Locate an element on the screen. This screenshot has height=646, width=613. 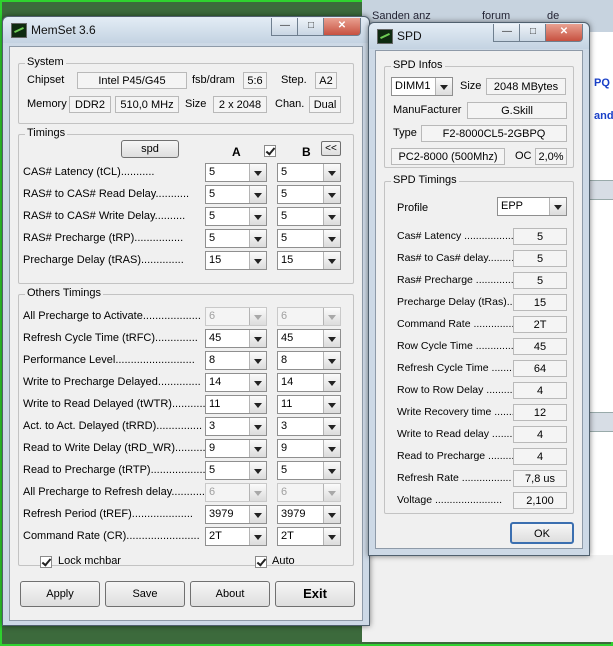
save-button: Save is located at coordinates (145, 594).